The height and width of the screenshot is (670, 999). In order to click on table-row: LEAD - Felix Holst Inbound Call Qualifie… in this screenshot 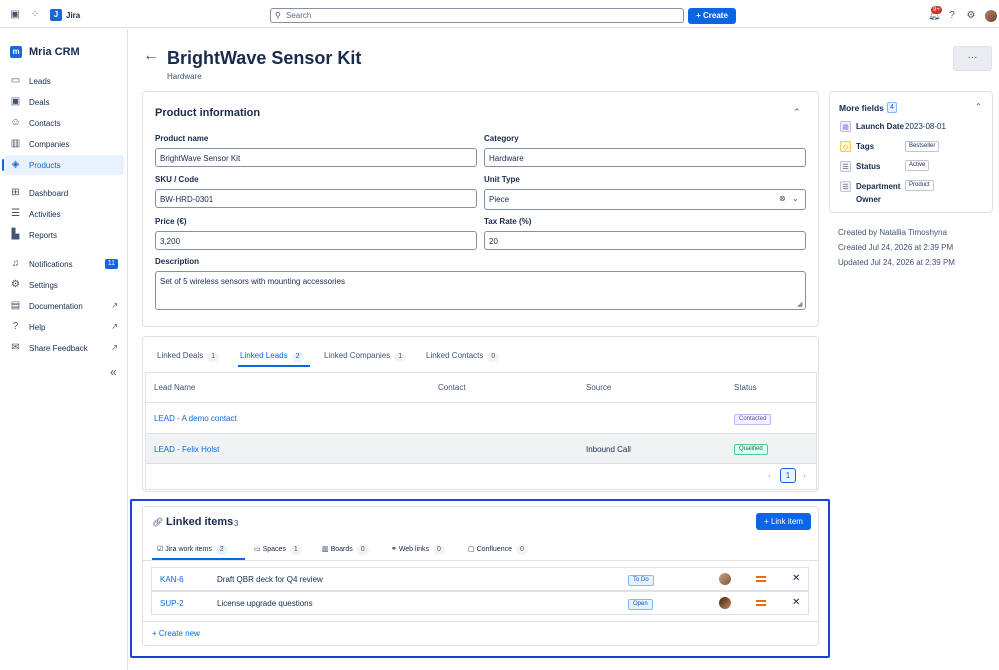, I will do `click(481, 448)`.